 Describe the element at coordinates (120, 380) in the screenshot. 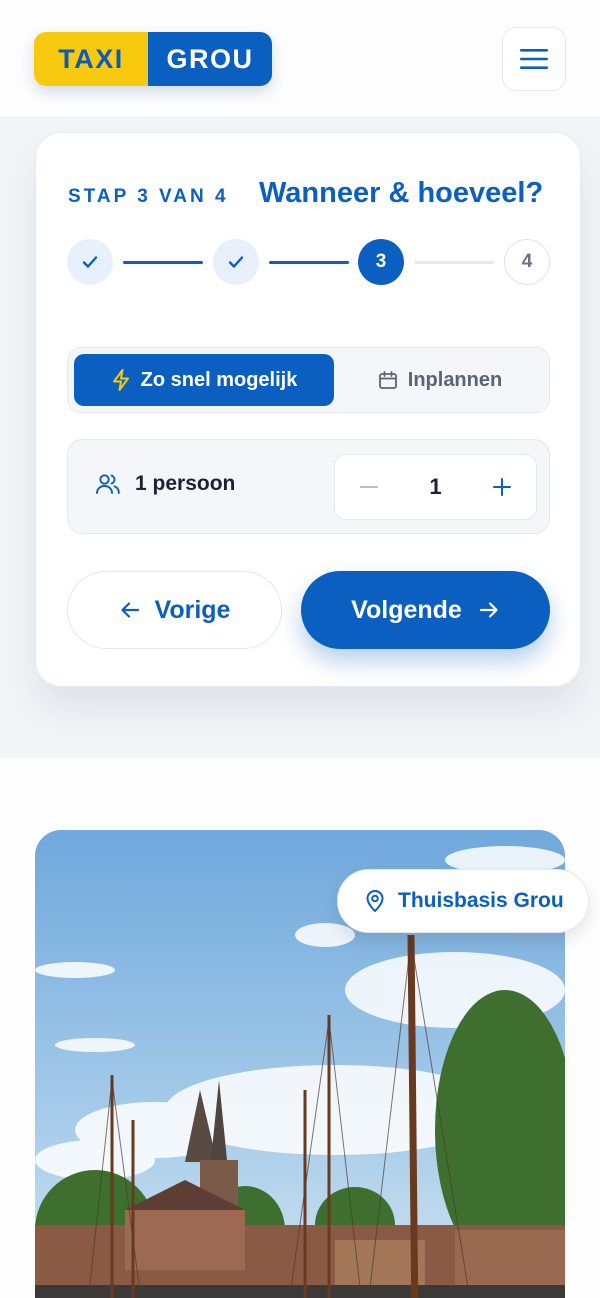

I see `lightning-icon` at that location.